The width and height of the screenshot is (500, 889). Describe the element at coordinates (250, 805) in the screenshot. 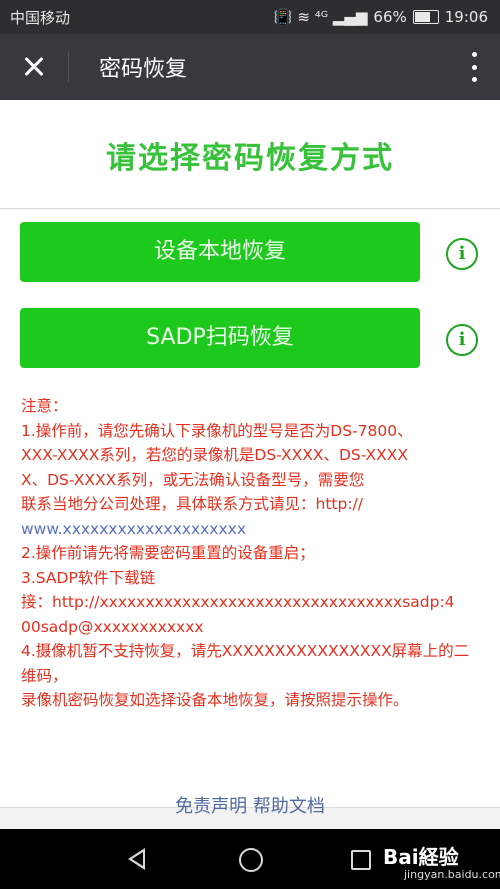

I see `footer-links: 免责声明 帮助文档` at that location.